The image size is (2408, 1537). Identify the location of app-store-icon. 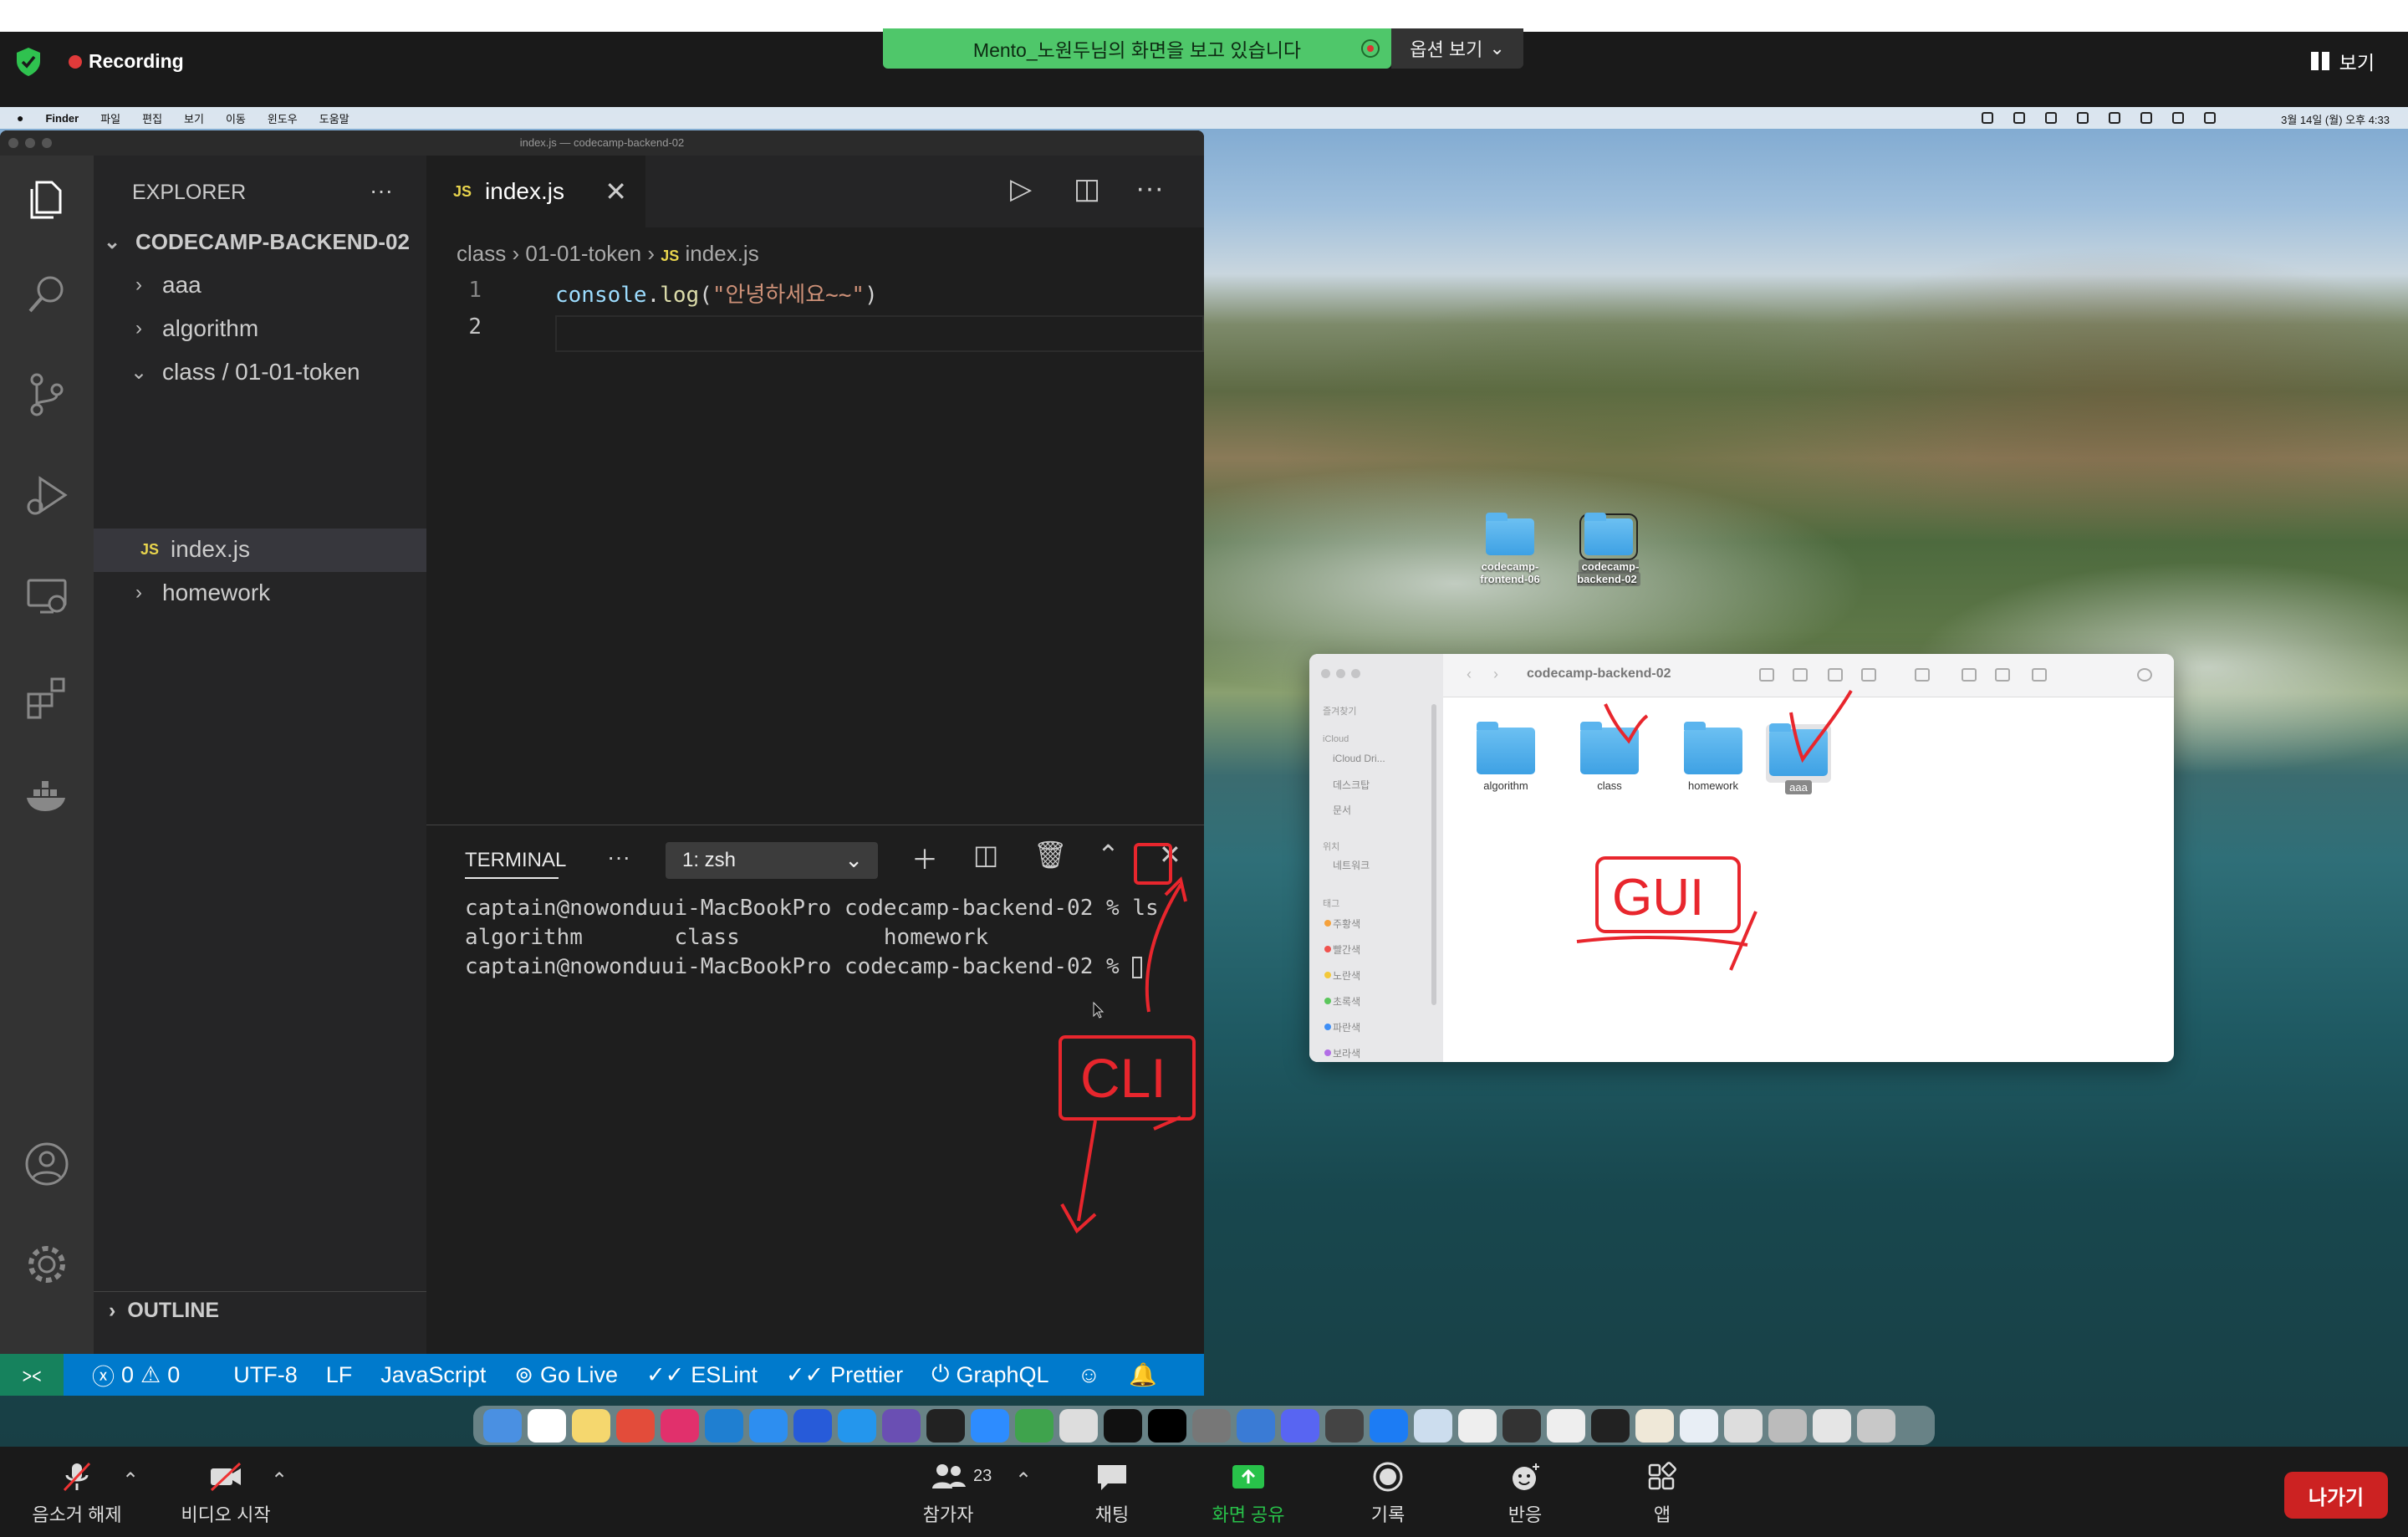
(1389, 1425).